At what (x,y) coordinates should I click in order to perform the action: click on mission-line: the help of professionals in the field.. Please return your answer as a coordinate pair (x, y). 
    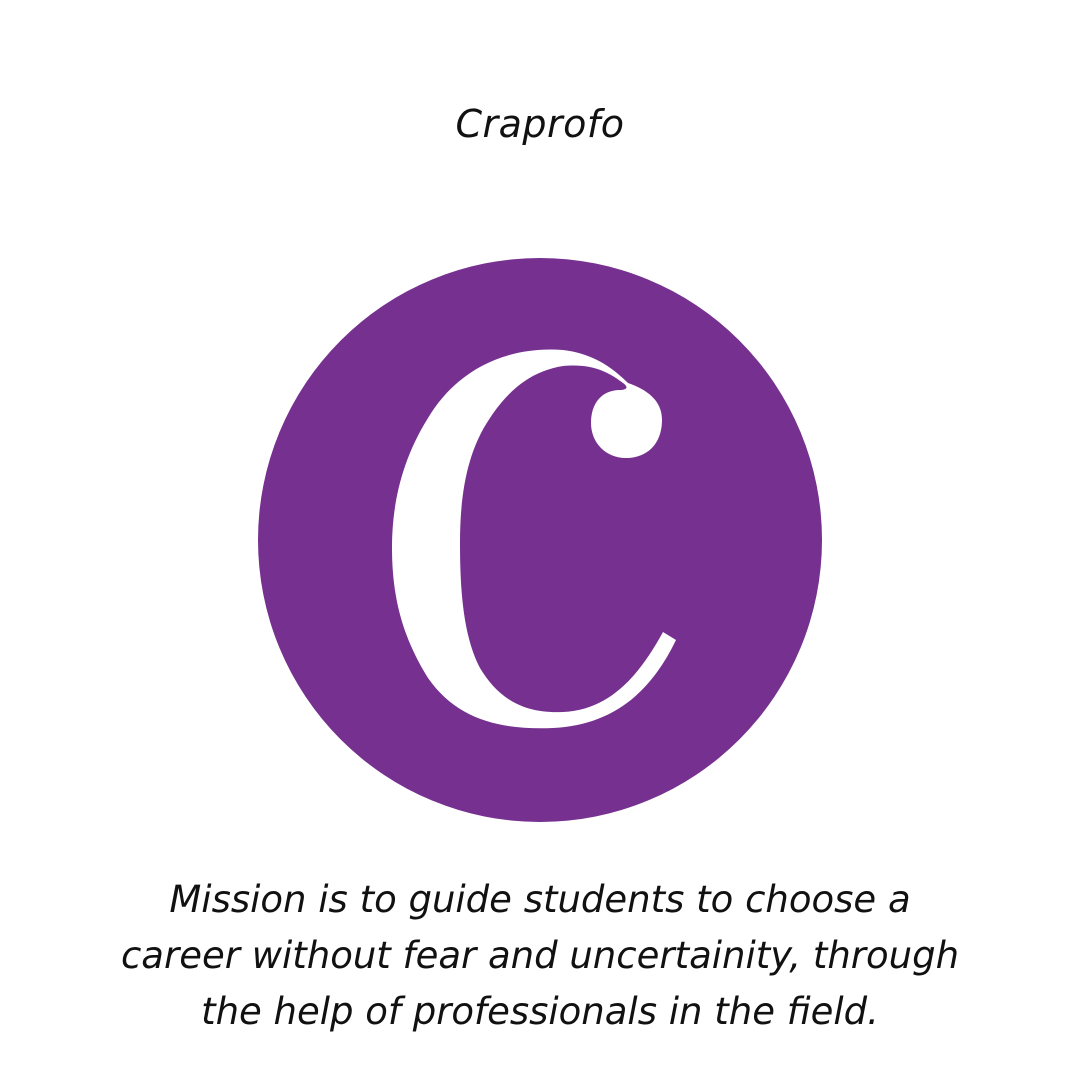
    Looking at the image, I should click on (540, 1011).